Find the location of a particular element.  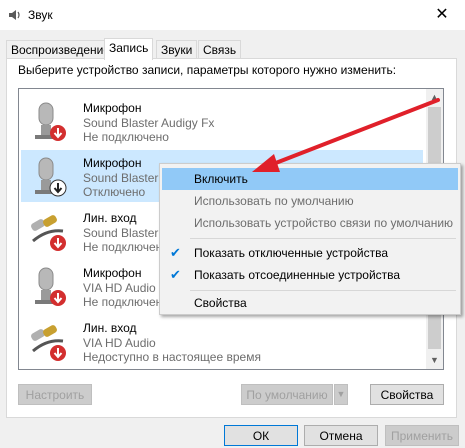

menu-item-show-disabled: ✔ Показать отключенные устройства is located at coordinates (310, 253).